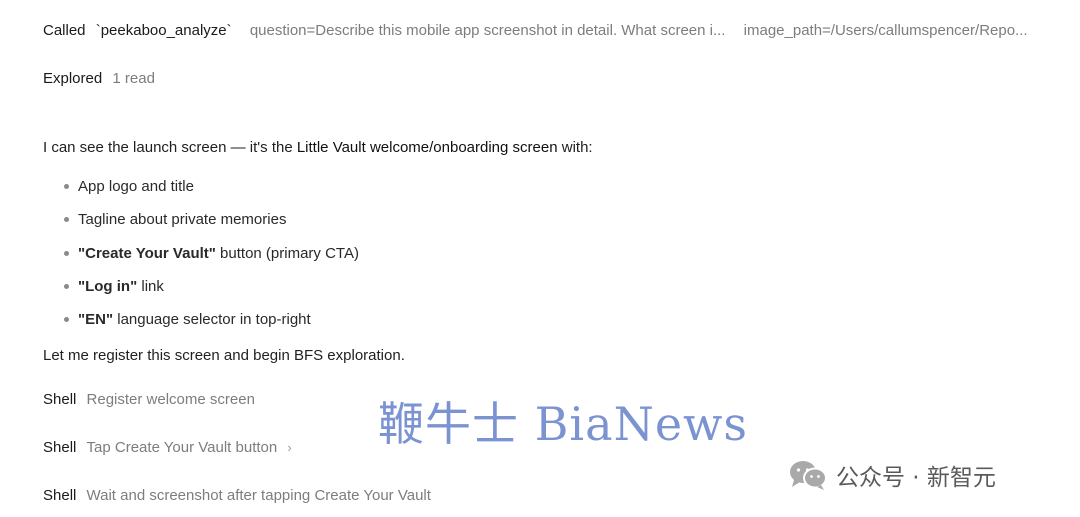 The width and height of the screenshot is (1080, 517). Describe the element at coordinates (182, 447) in the screenshot. I see `shell-command-text: Tap Create Your Vault button` at that location.